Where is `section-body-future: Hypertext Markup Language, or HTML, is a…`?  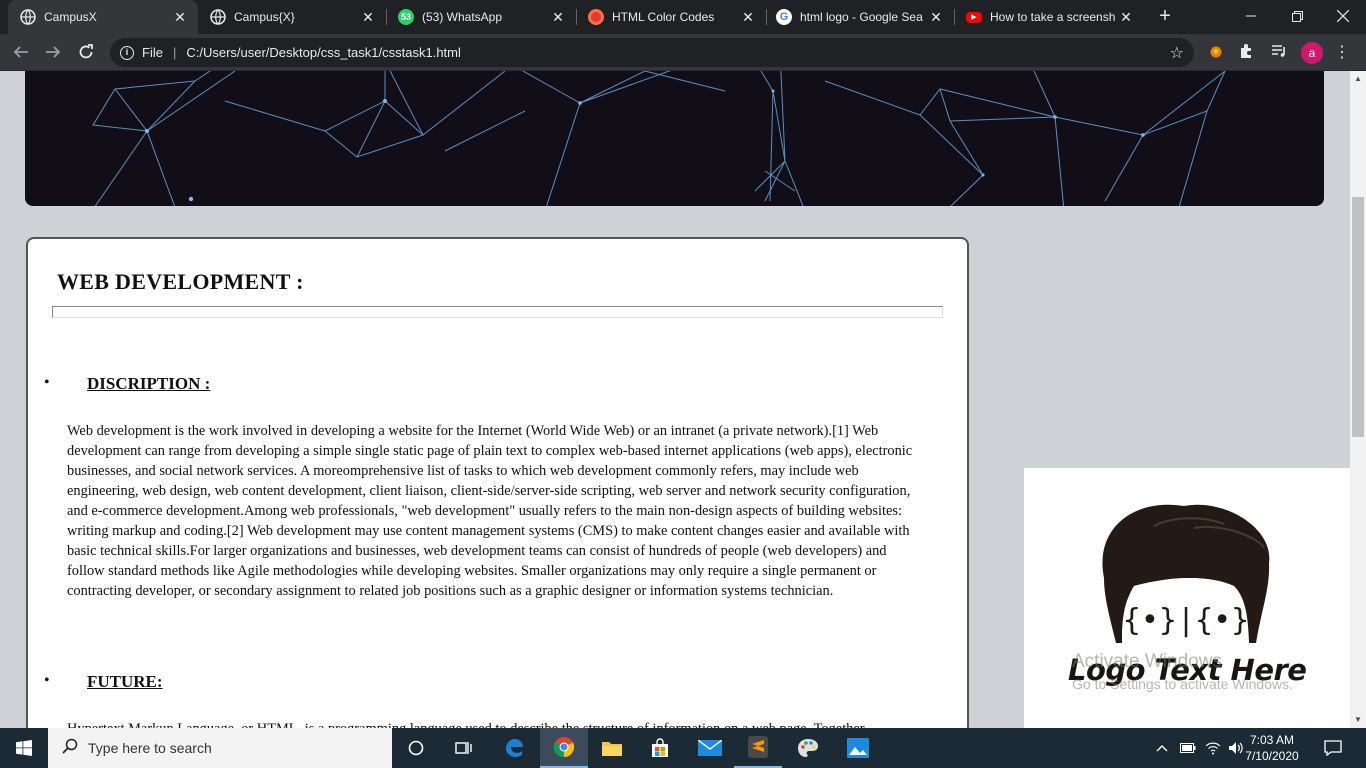 section-body-future: Hypertext Markup Language, or HTML, is a… is located at coordinates (497, 723).